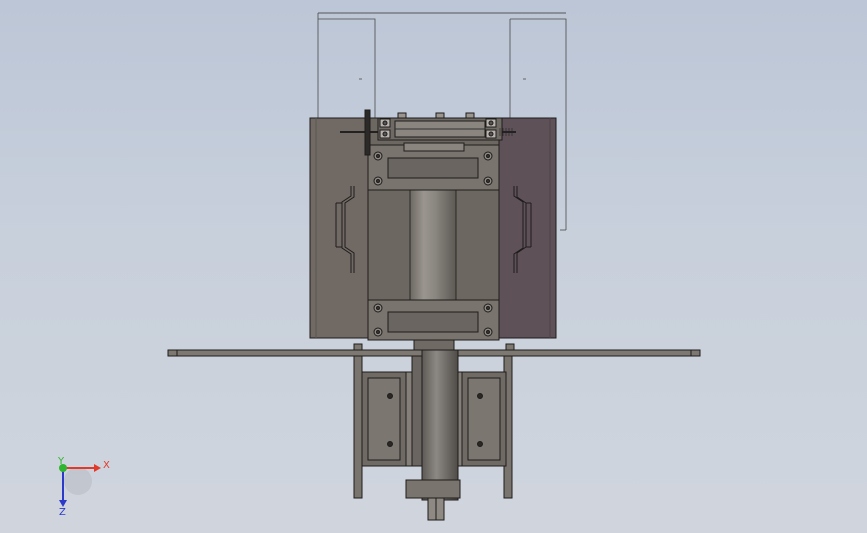  Describe the element at coordinates (433, 166) in the screenshot. I see `upper-clamp-block` at that location.